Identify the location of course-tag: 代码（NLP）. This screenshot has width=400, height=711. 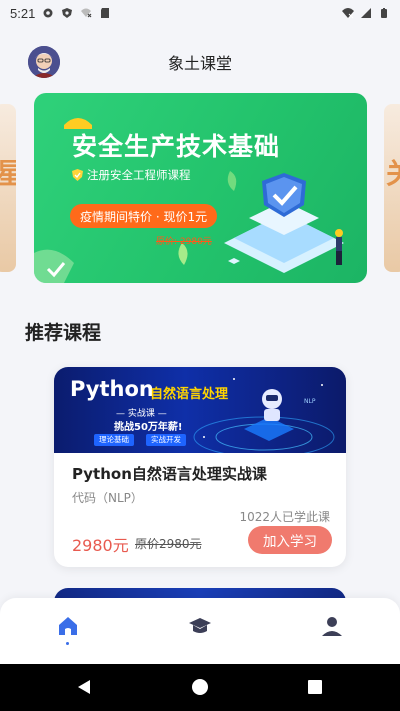
(107, 498).